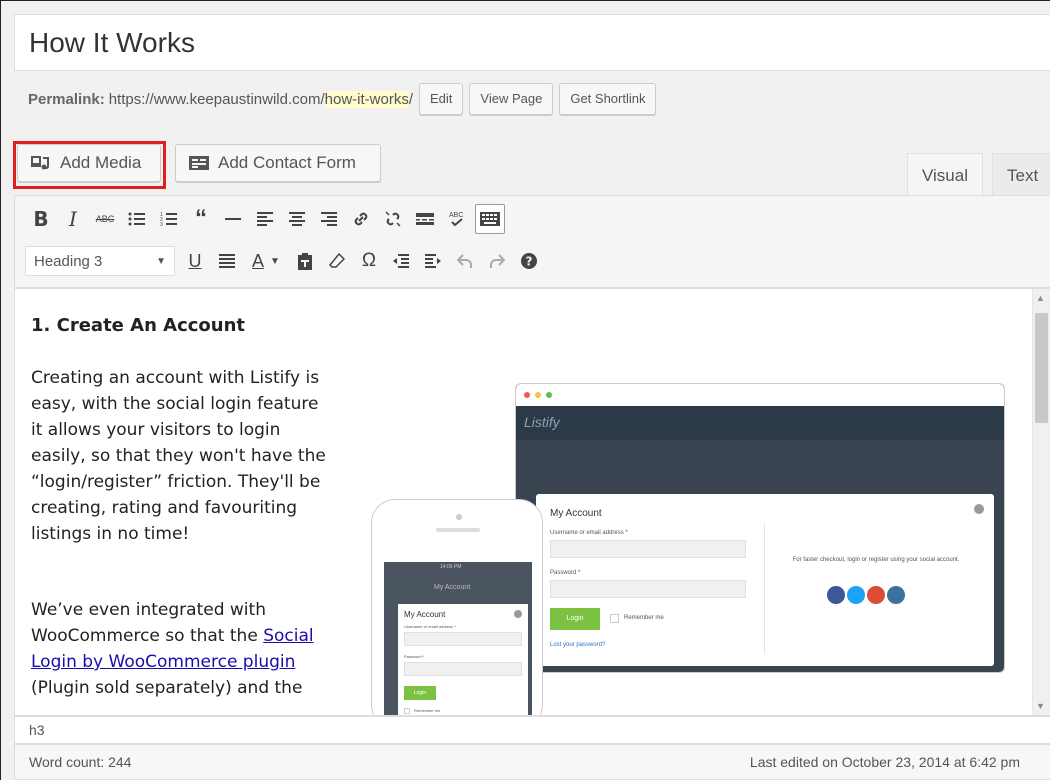 This screenshot has height=780, width=1050. Describe the element at coordinates (1040, 706) in the screenshot. I see `scroll-down-icon: ▼` at that location.